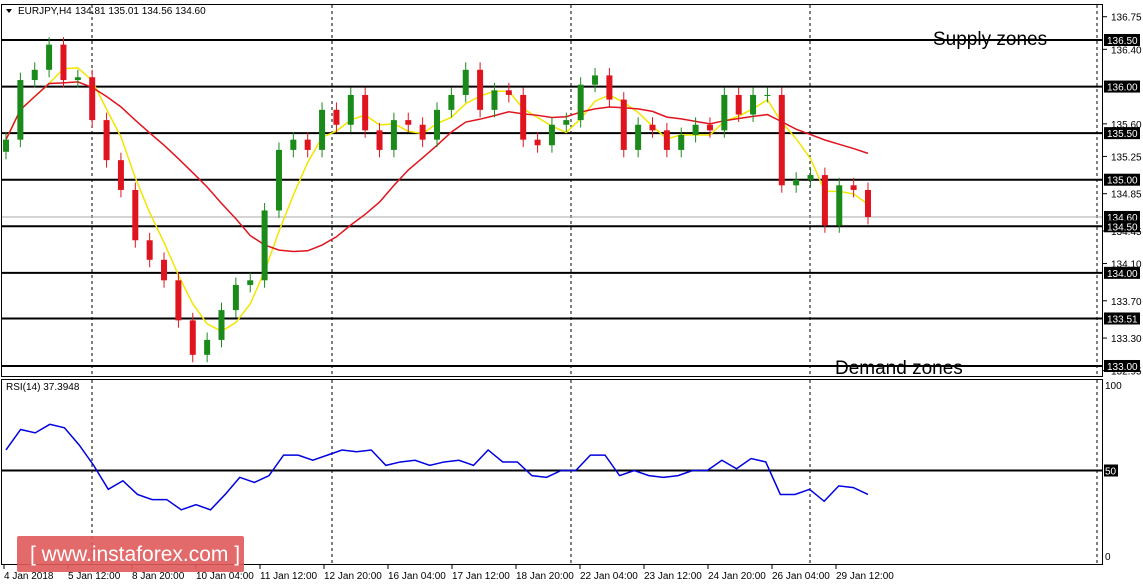 The width and height of the screenshot is (1143, 585). Describe the element at coordinates (158, 576) in the screenshot. I see `x-tick-label: 8 Jan 20:00` at that location.